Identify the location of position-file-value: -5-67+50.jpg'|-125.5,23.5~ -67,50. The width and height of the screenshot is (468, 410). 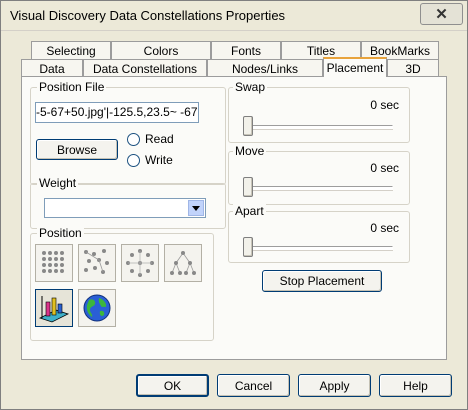
(117, 112).